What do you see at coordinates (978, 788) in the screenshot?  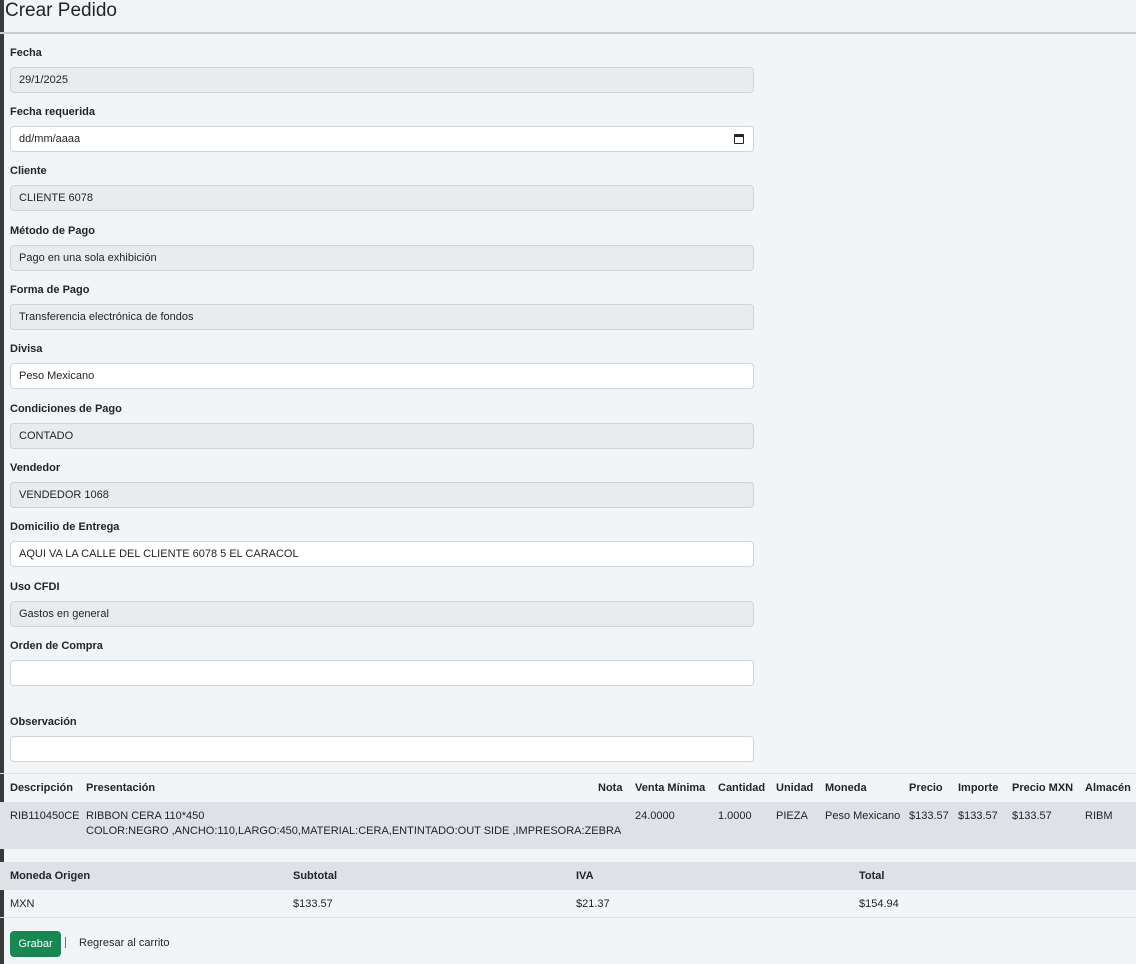 I see `col-importe: Importe` at bounding box center [978, 788].